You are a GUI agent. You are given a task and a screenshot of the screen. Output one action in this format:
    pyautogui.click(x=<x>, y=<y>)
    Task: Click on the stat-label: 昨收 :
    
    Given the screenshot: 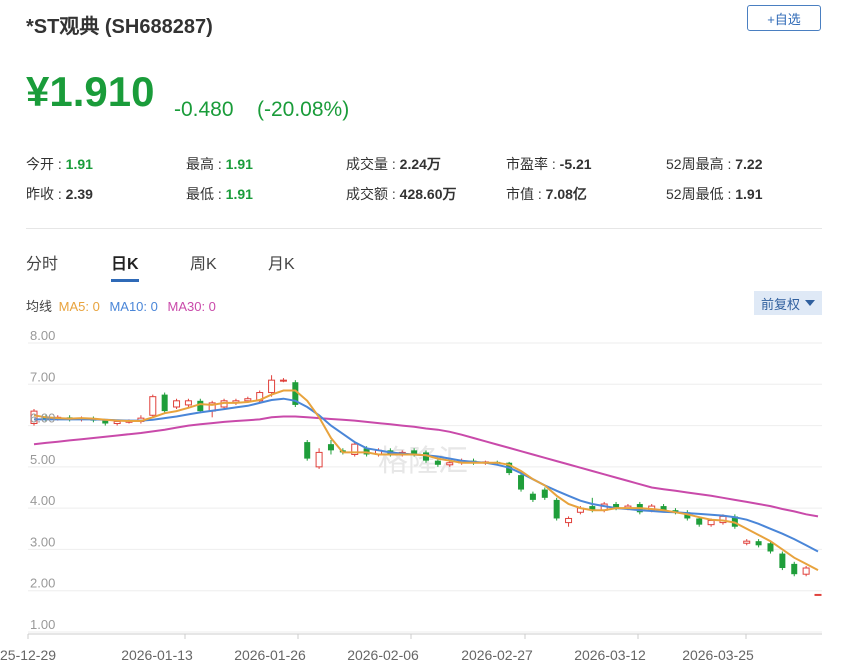 What is the action you would take?
    pyautogui.click(x=44, y=194)
    